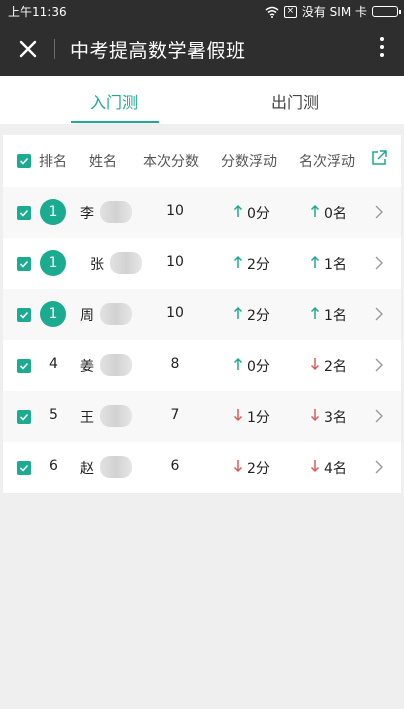 The image size is (404, 709). I want to click on rank-change: 2名, so click(335, 367).